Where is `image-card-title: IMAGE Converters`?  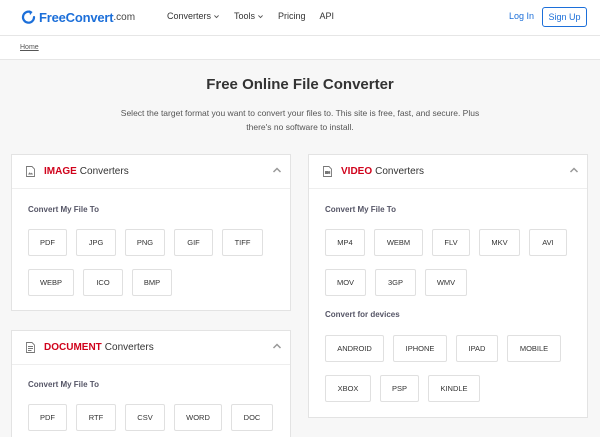
image-card-title: IMAGE Converters is located at coordinates (86, 171).